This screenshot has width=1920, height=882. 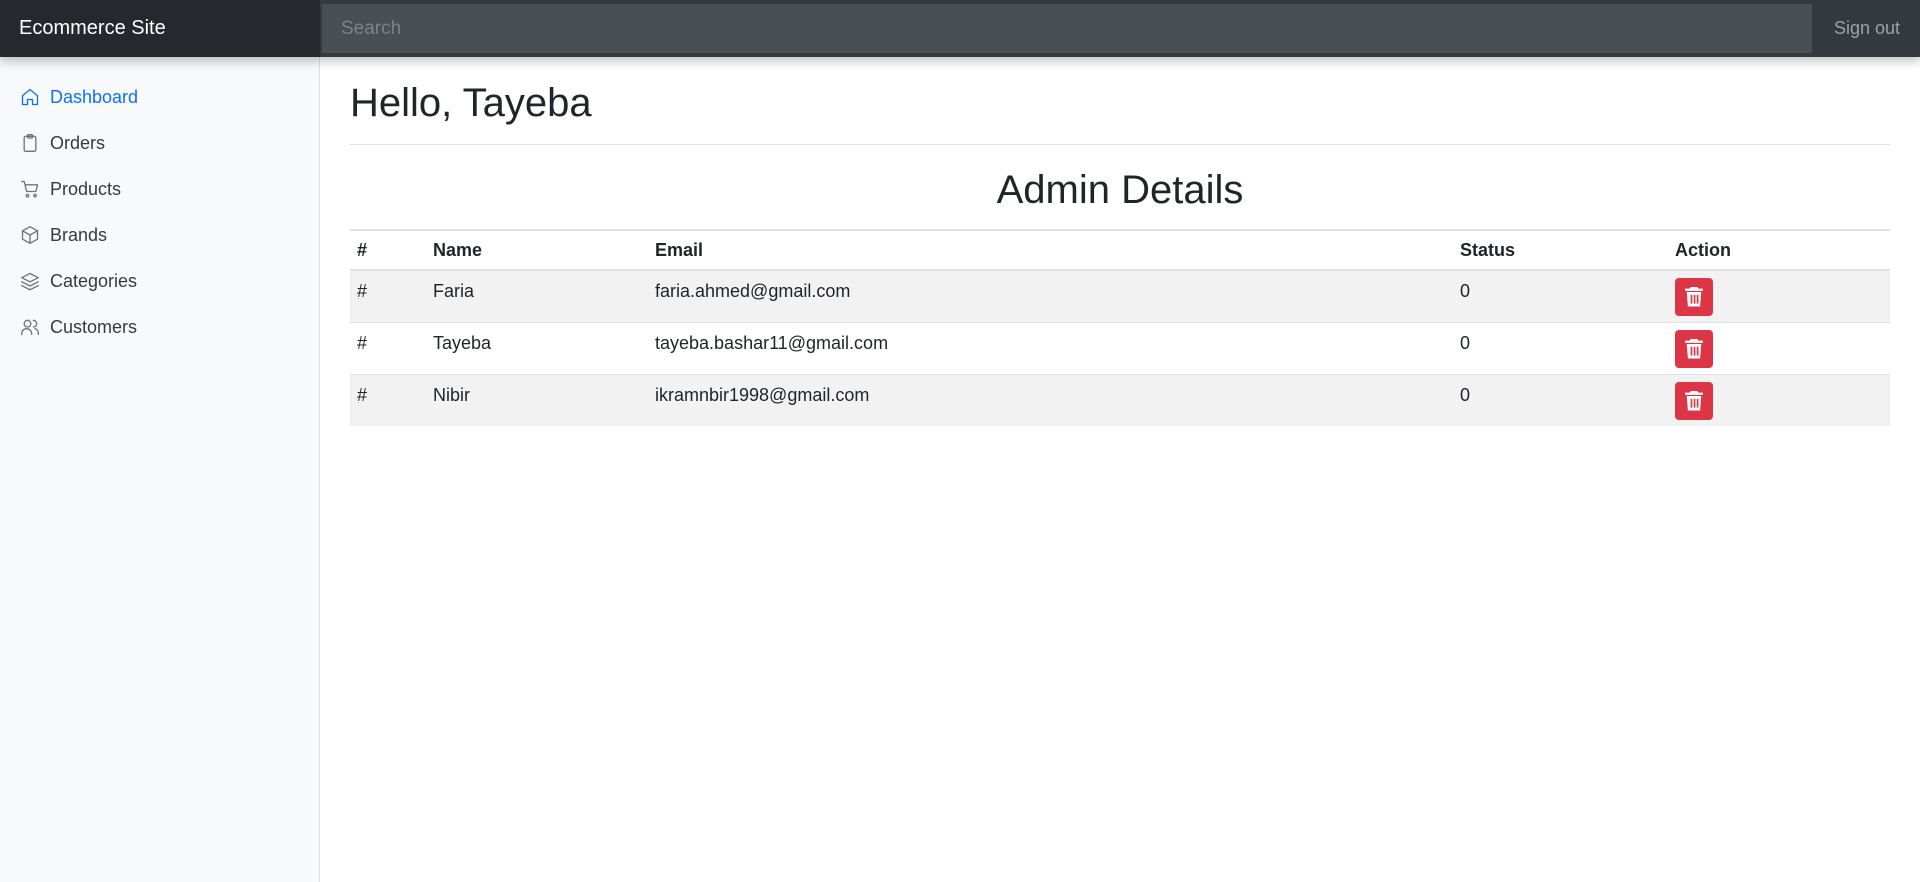 I want to click on sign-out-link: Sign out, so click(x=1867, y=28).